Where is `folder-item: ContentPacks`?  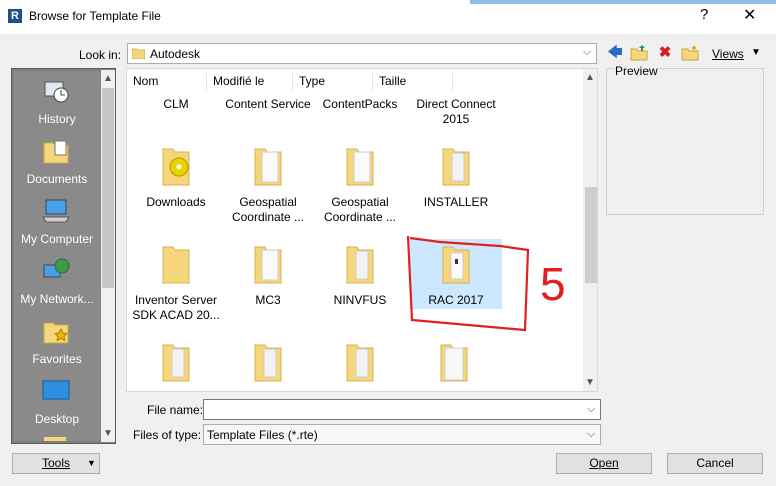 folder-item: ContentPacks is located at coordinates (360, 113).